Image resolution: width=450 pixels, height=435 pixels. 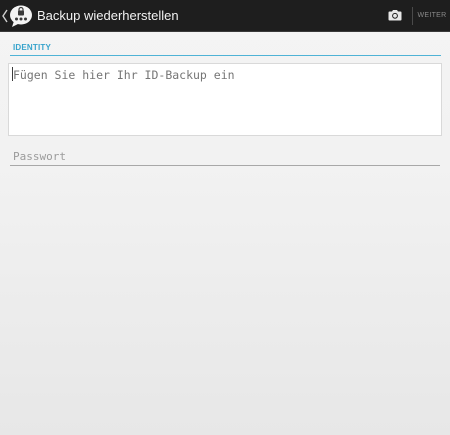 I want to click on camera-icon, so click(x=395, y=15).